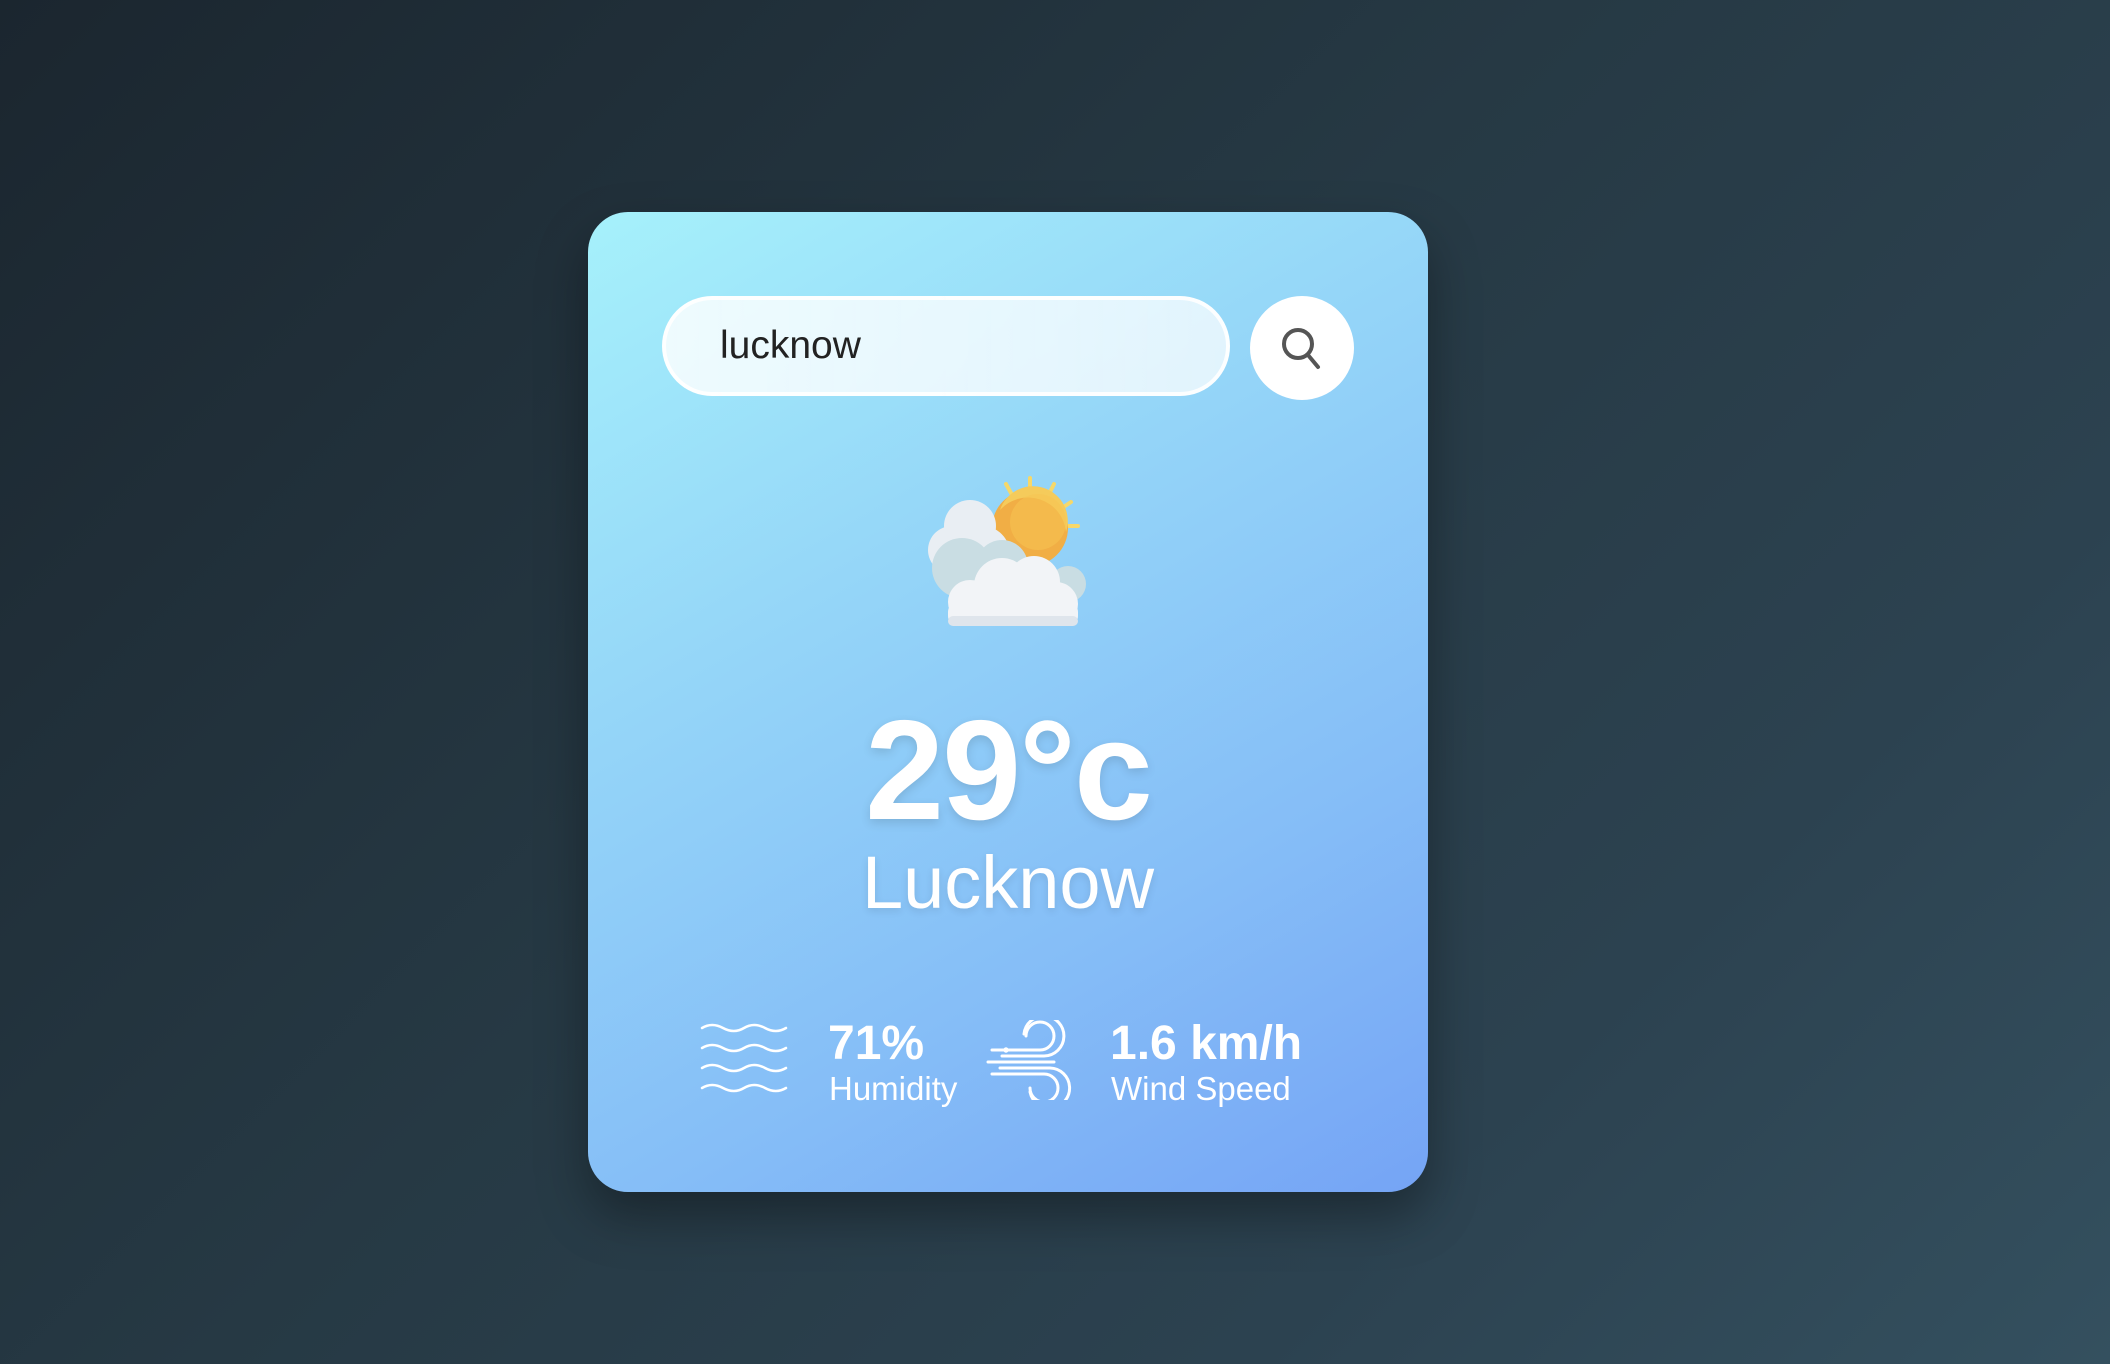 The height and width of the screenshot is (1364, 2110). Describe the element at coordinates (1029, 1060) in the screenshot. I see `wind-icon` at that location.